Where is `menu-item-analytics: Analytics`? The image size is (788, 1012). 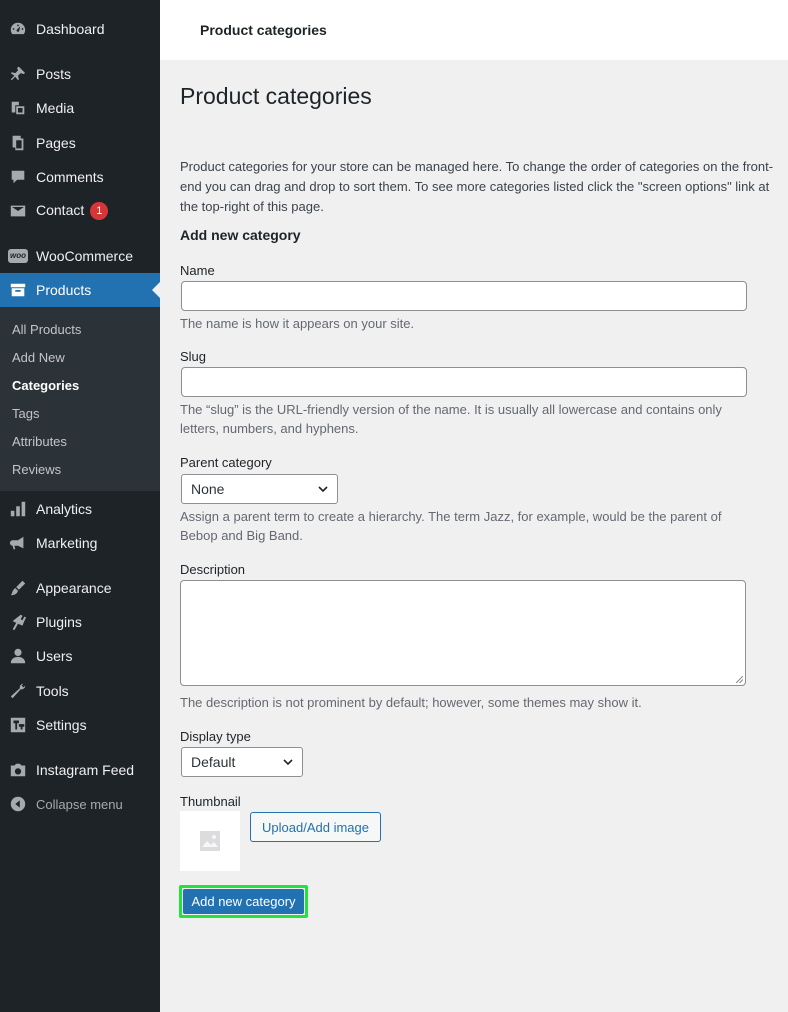 menu-item-analytics: Analytics is located at coordinates (80, 509).